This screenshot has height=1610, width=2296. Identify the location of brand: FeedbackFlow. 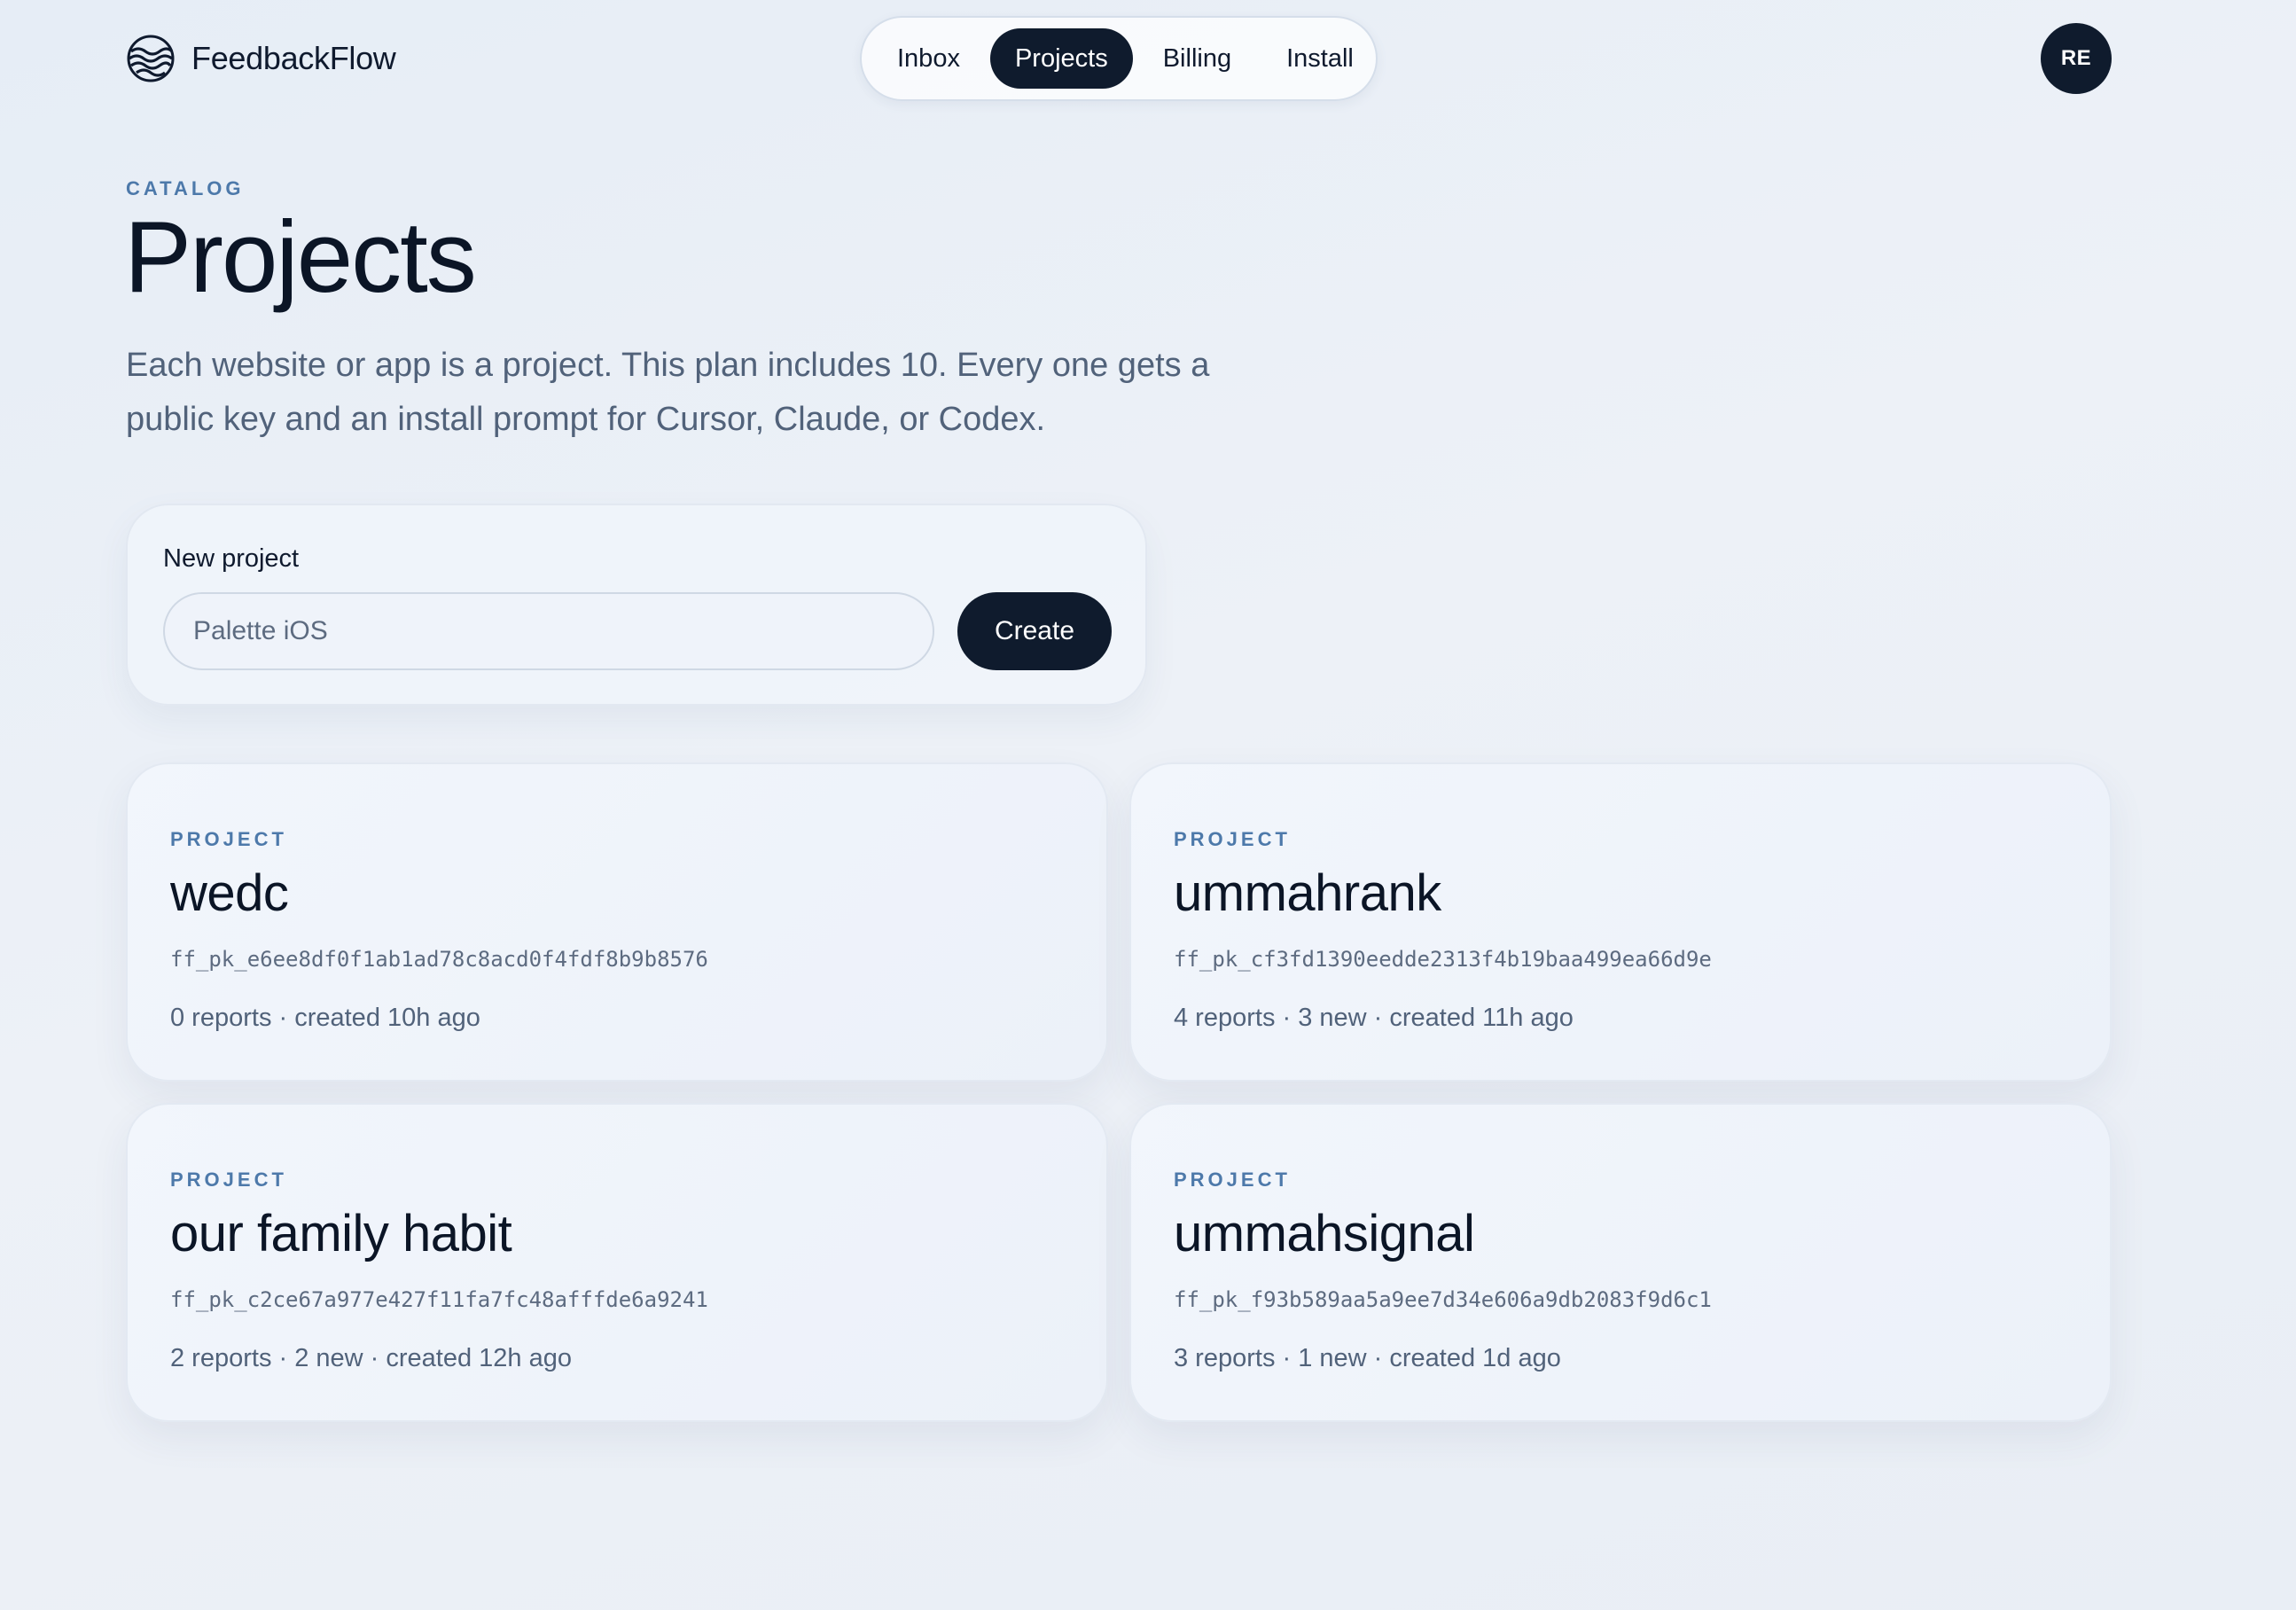
(261, 58).